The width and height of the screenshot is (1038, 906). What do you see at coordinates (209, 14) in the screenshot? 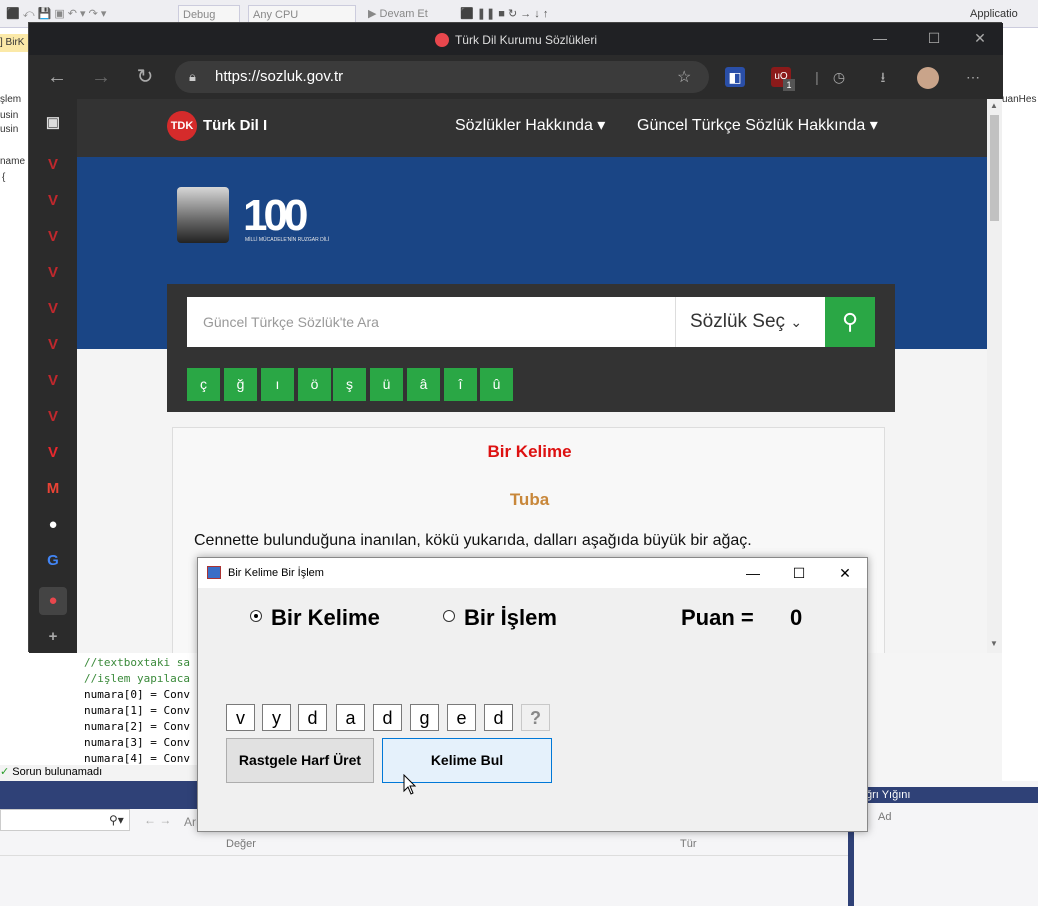
I see `config-combo: Debug` at bounding box center [209, 14].